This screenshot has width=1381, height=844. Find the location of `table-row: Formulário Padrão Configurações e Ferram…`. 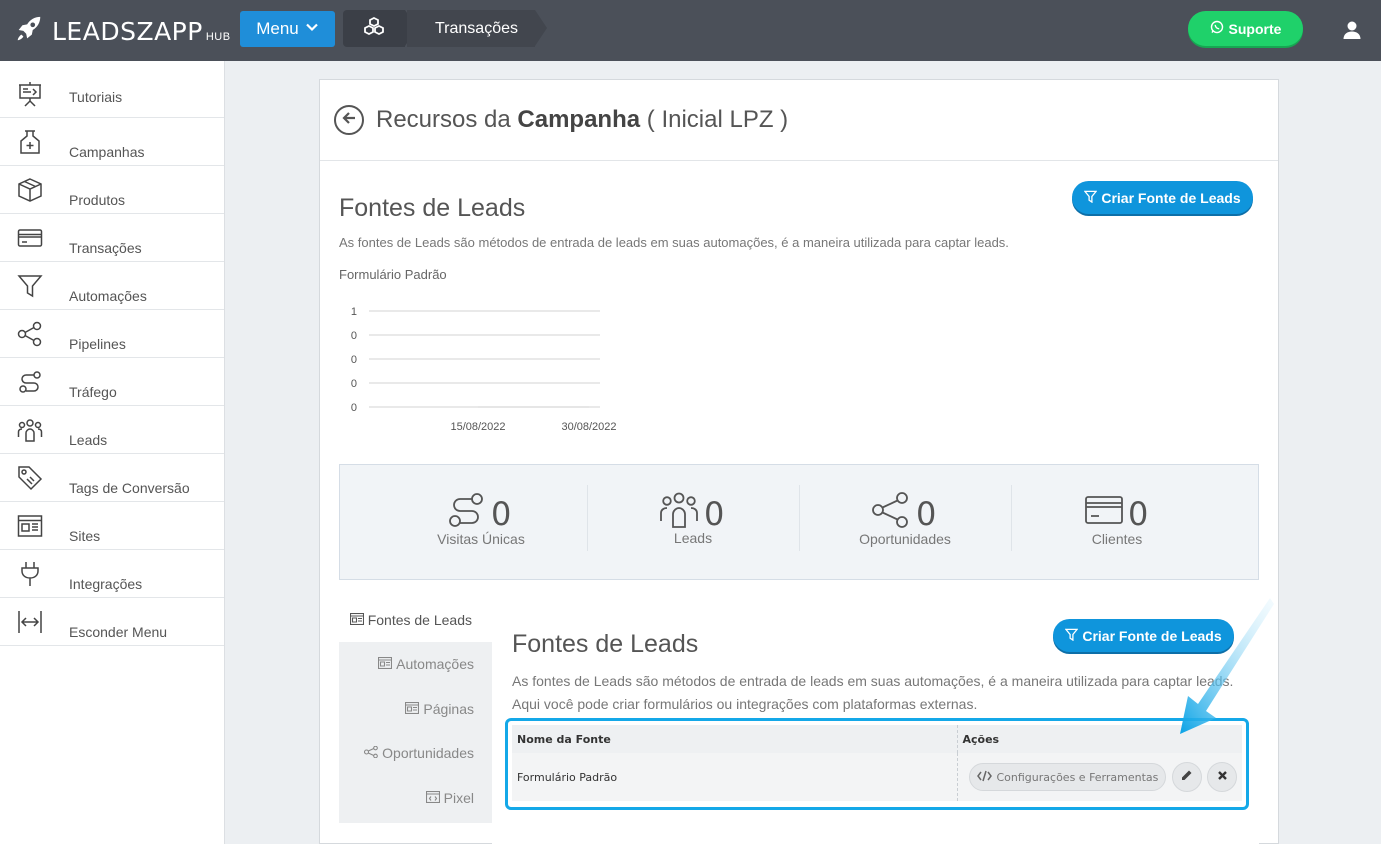

table-row: Formulário Padrão Configurações e Ferram… is located at coordinates (877, 777).